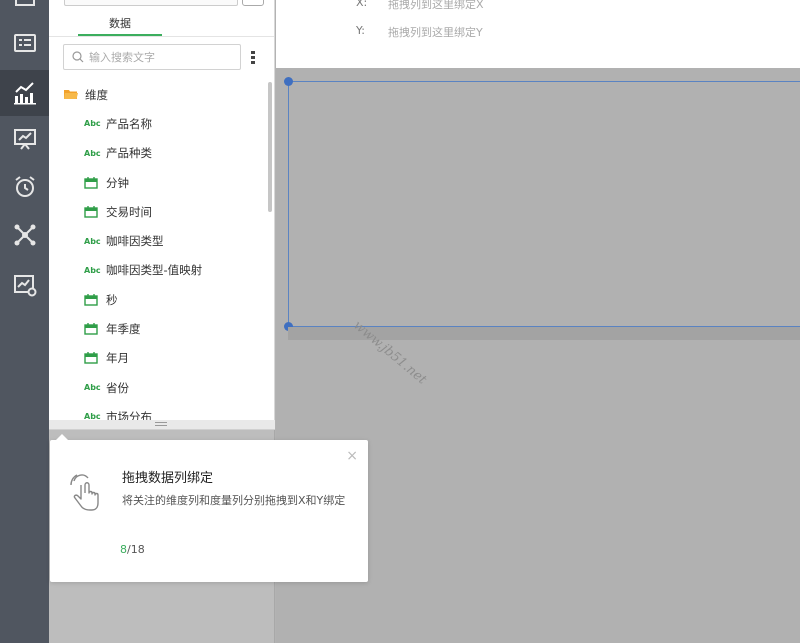 This screenshot has height=643, width=800. I want to click on field-label: 产品种类, so click(129, 153).